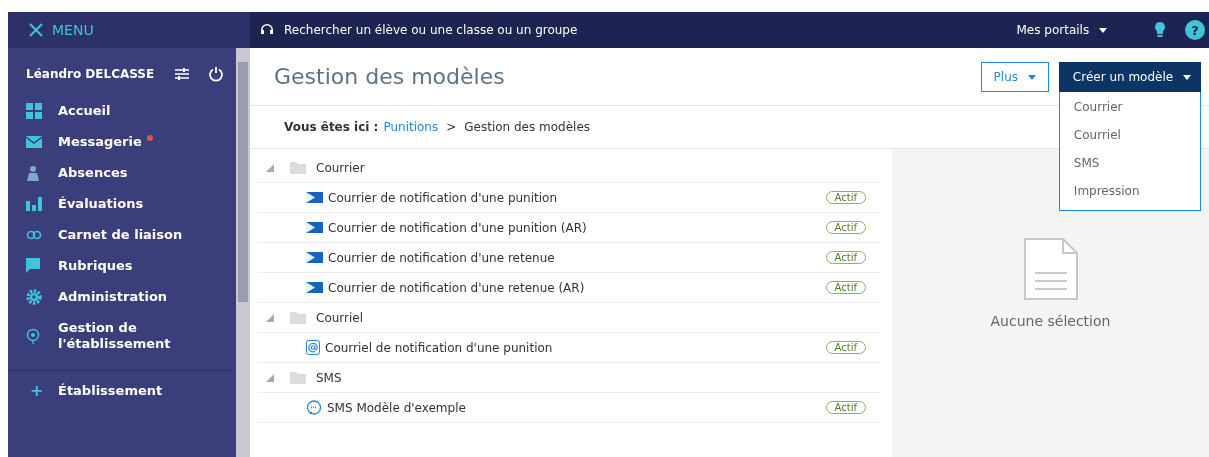 This screenshot has height=457, width=1209. Describe the element at coordinates (1129, 76) in the screenshot. I see `create-template-button: Créer un modèle` at that location.